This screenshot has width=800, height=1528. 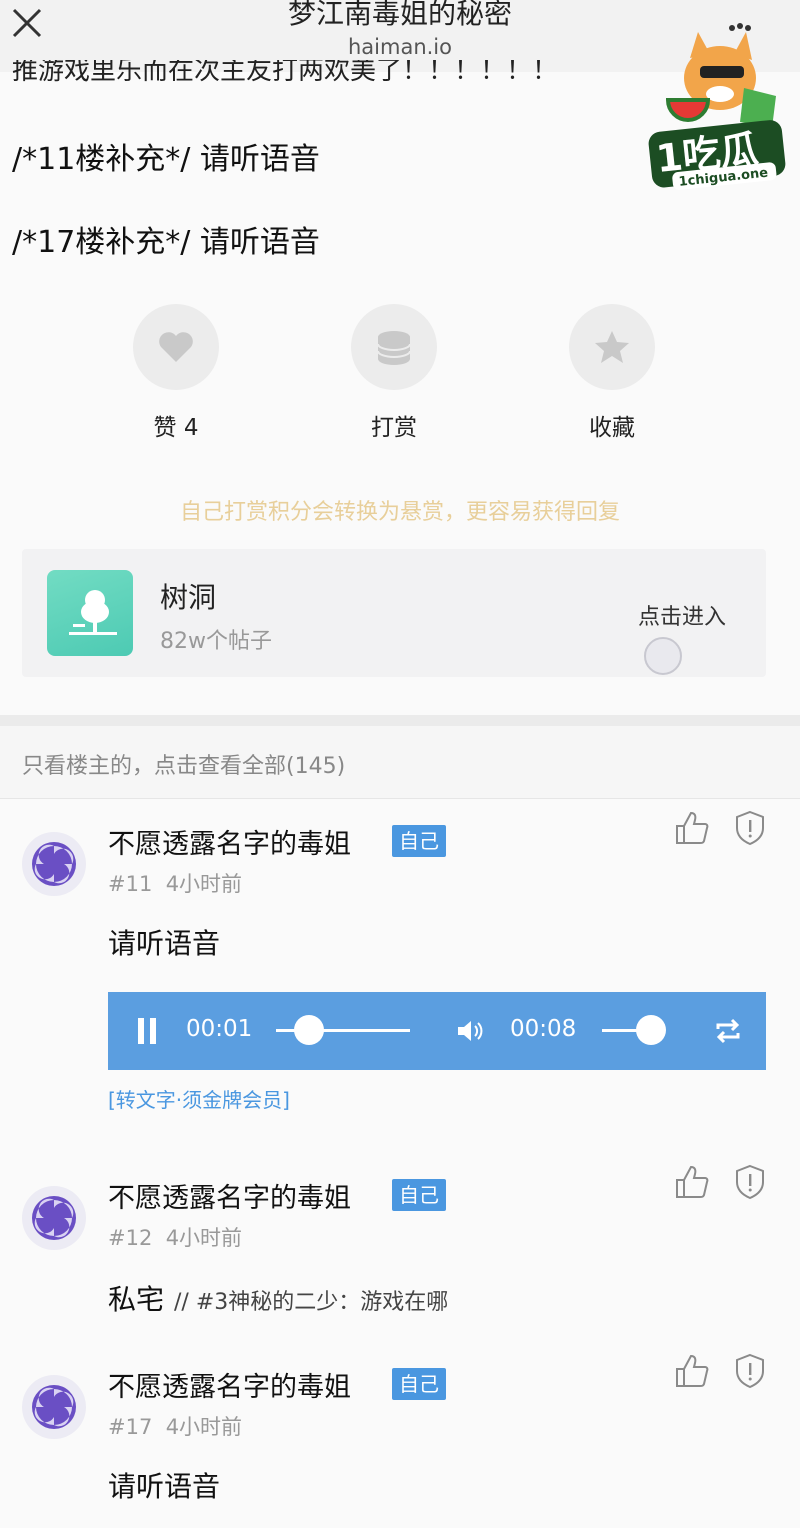 I want to click on post-meta: #11 4小时前, so click(x=175, y=883).